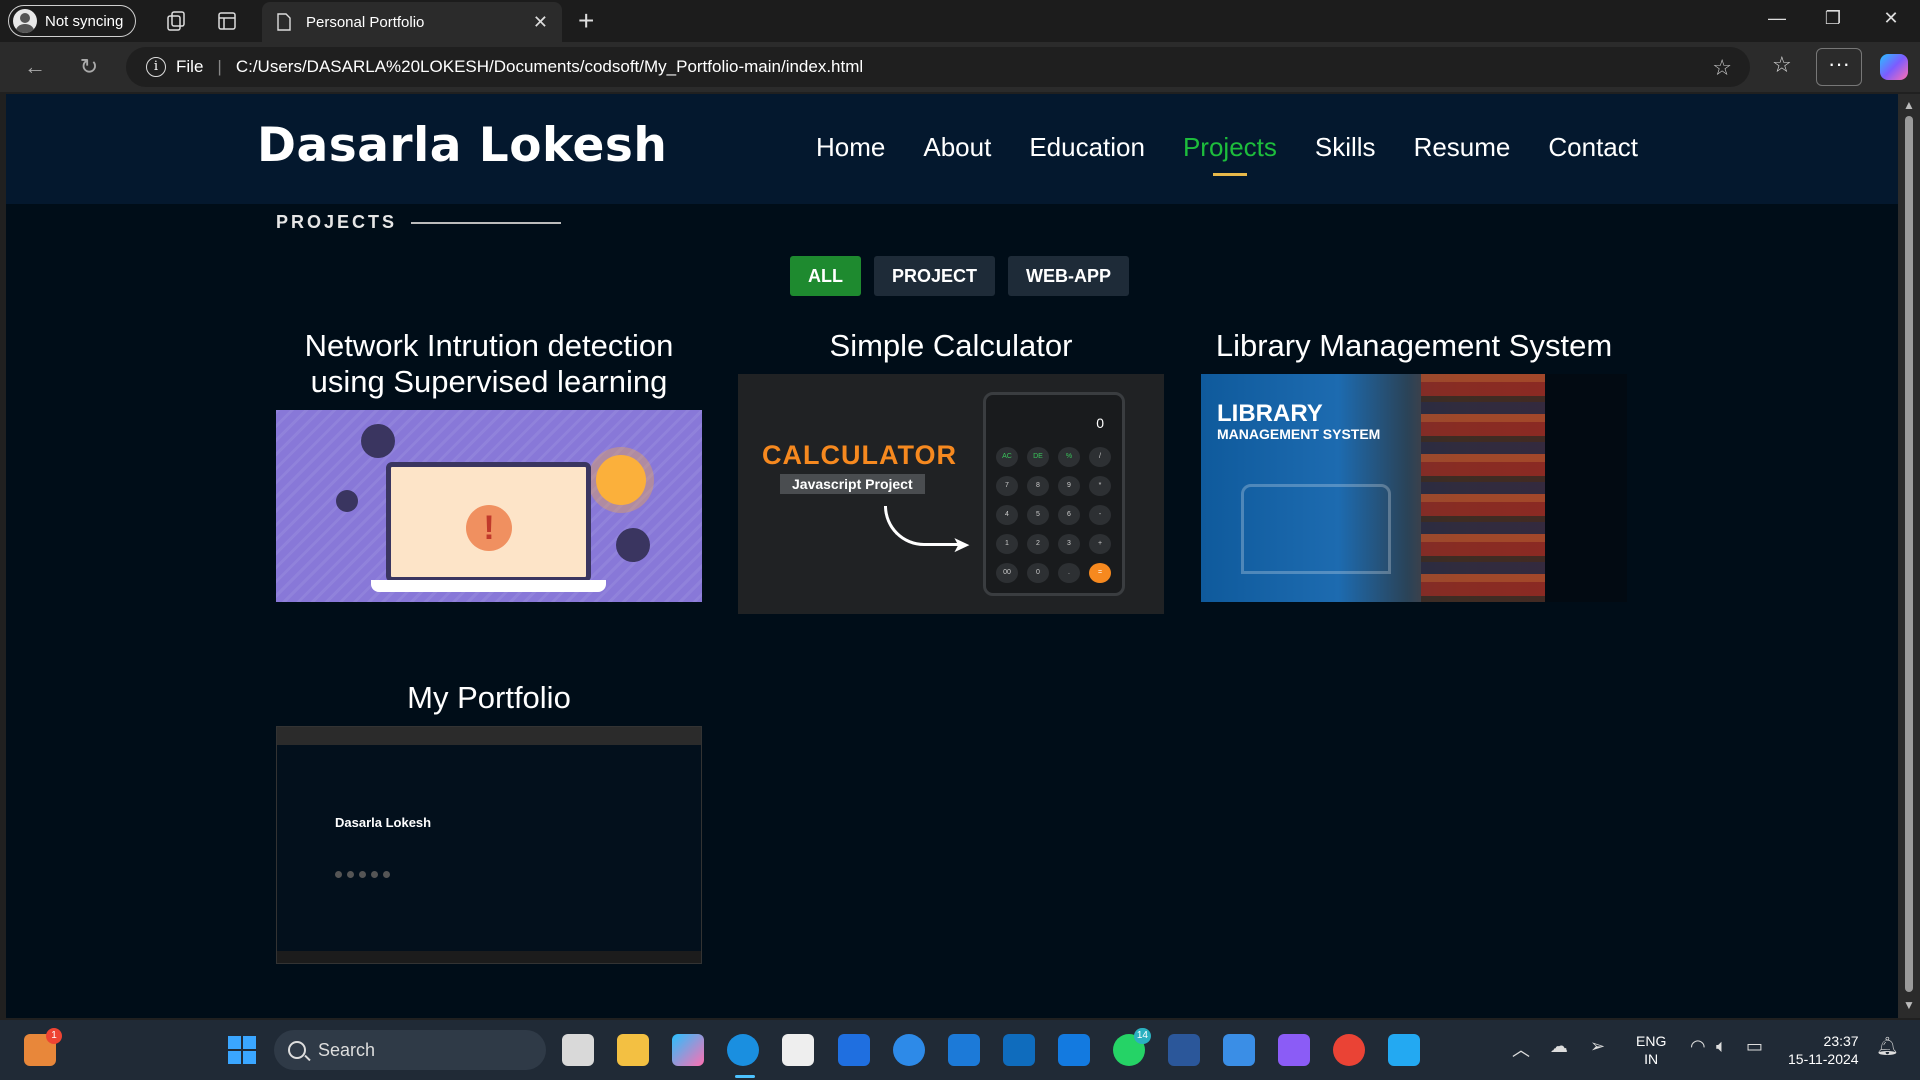 The height and width of the screenshot is (1080, 1920). Describe the element at coordinates (1894, 67) in the screenshot. I see `copilot-icon` at that location.